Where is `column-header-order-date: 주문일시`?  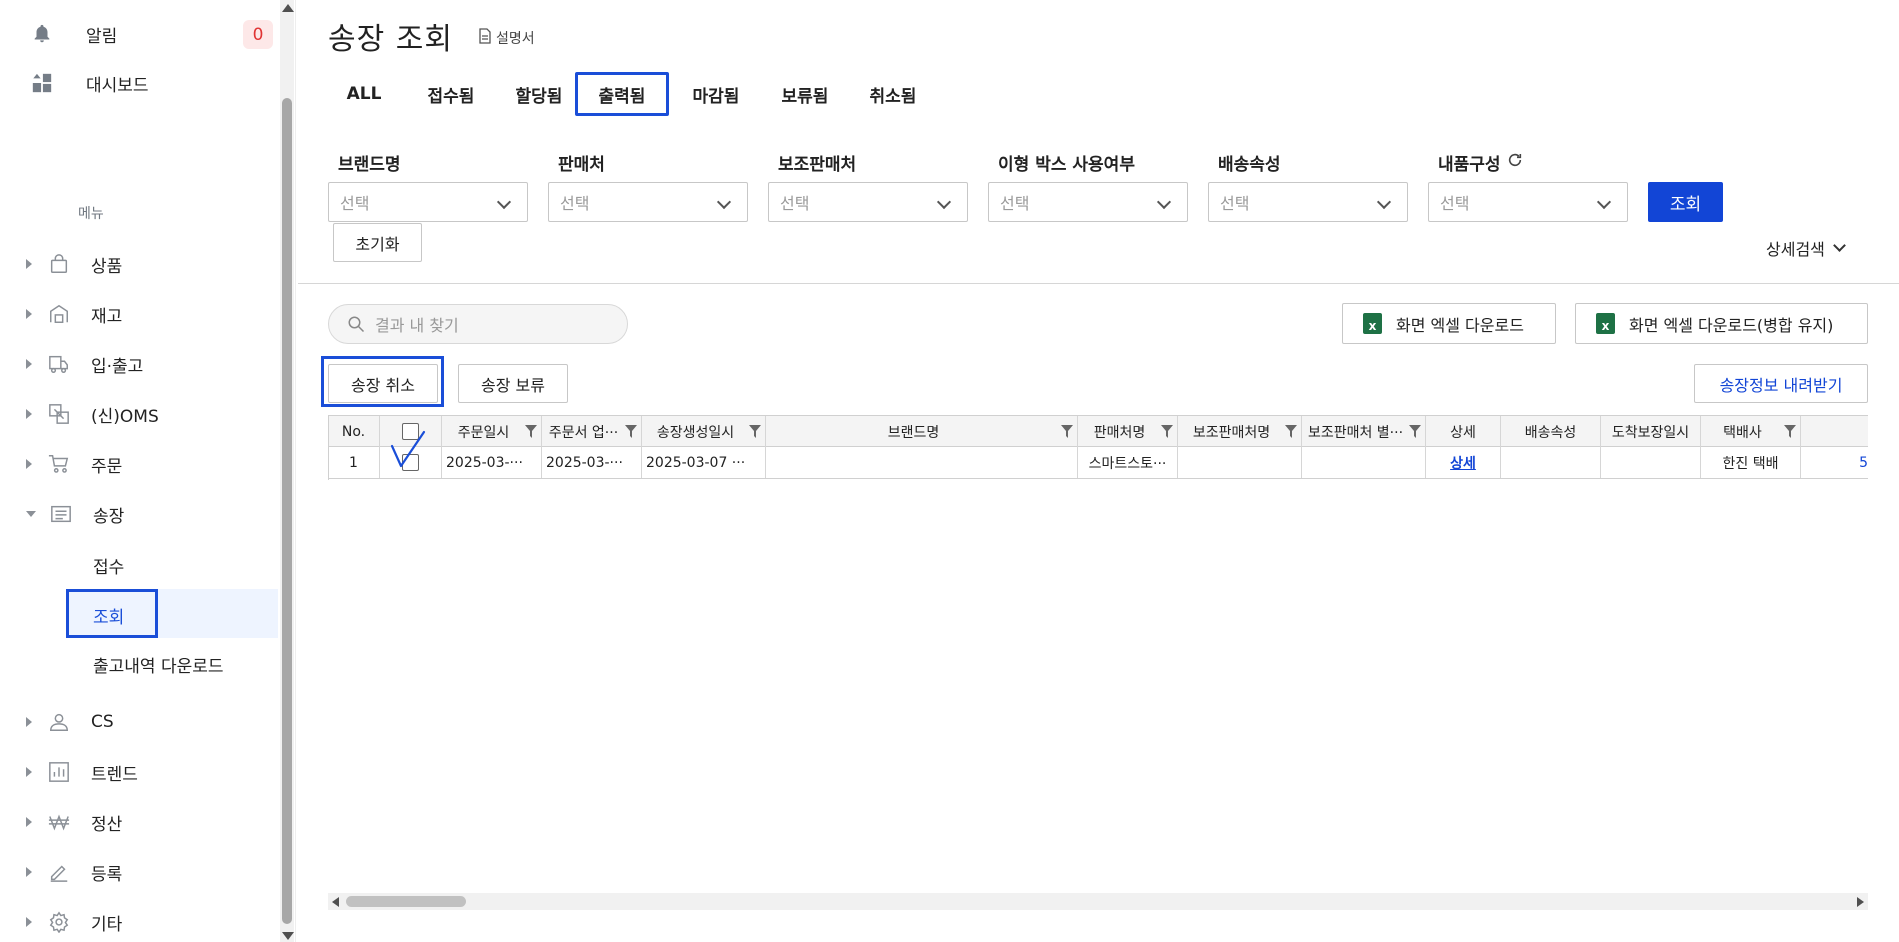 column-header-order-date: 주문일시 is located at coordinates (492, 431).